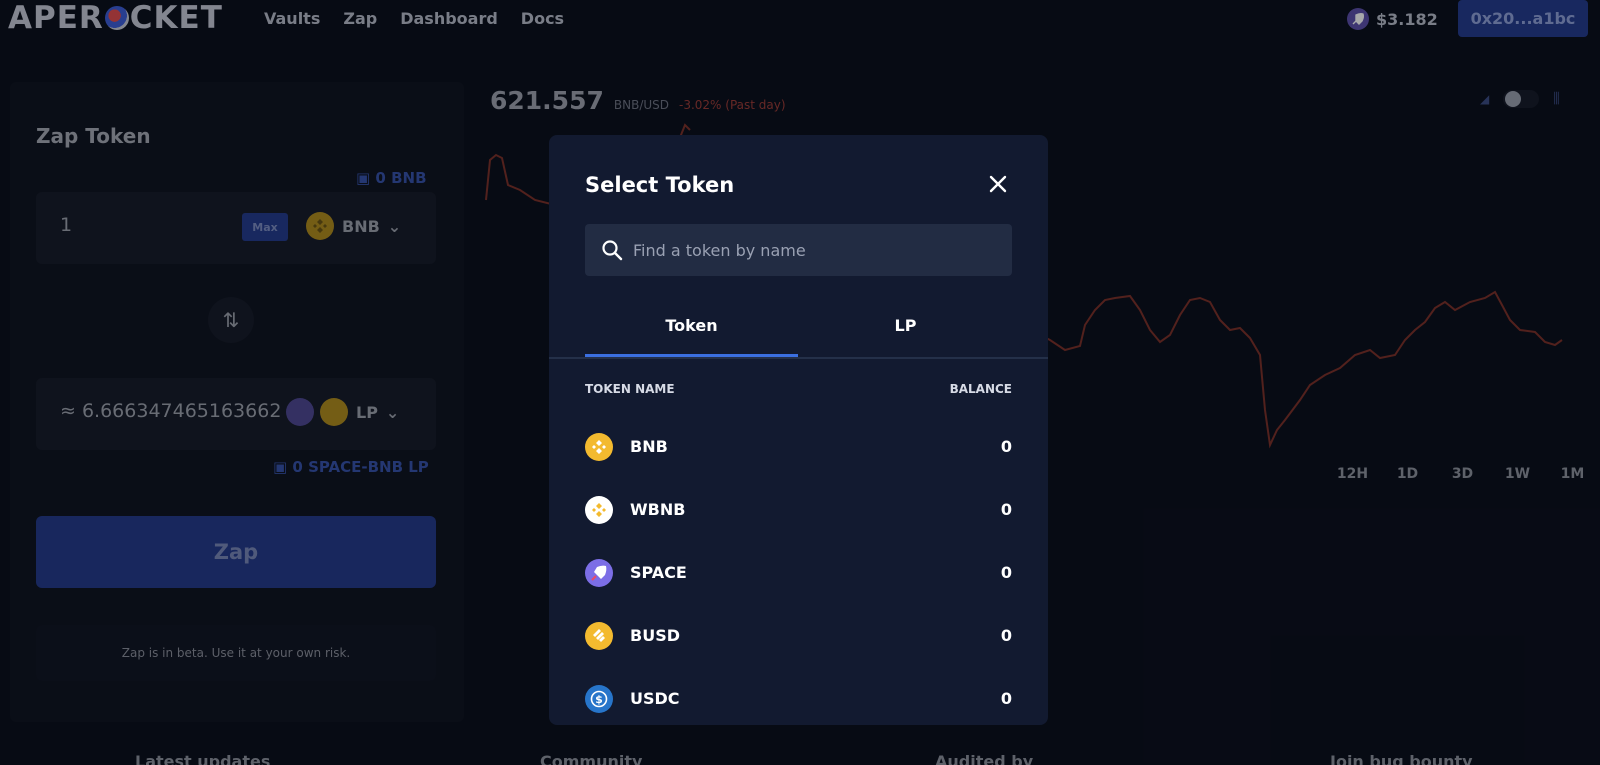 The width and height of the screenshot is (1600, 765). What do you see at coordinates (655, 698) in the screenshot?
I see `token-name: USDC` at bounding box center [655, 698].